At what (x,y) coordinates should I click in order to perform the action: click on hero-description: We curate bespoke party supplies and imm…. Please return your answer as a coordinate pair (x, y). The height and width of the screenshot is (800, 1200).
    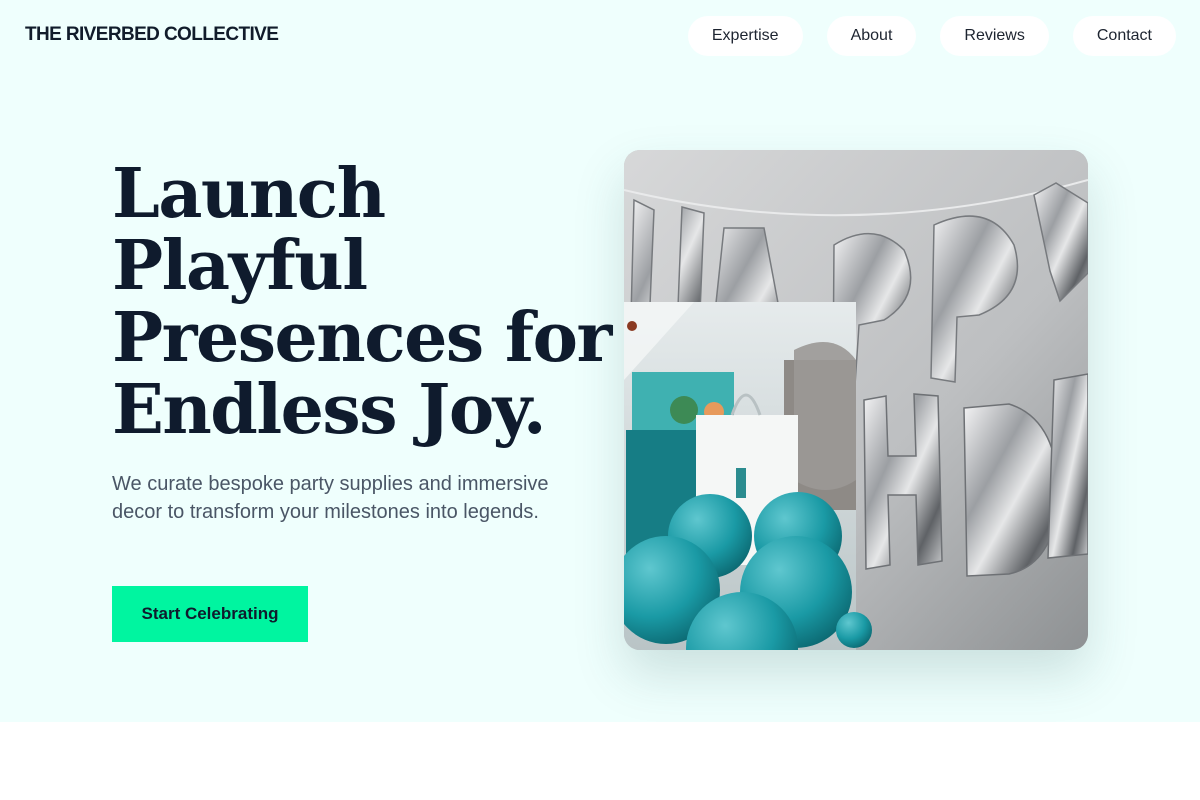
    Looking at the image, I should click on (330, 498).